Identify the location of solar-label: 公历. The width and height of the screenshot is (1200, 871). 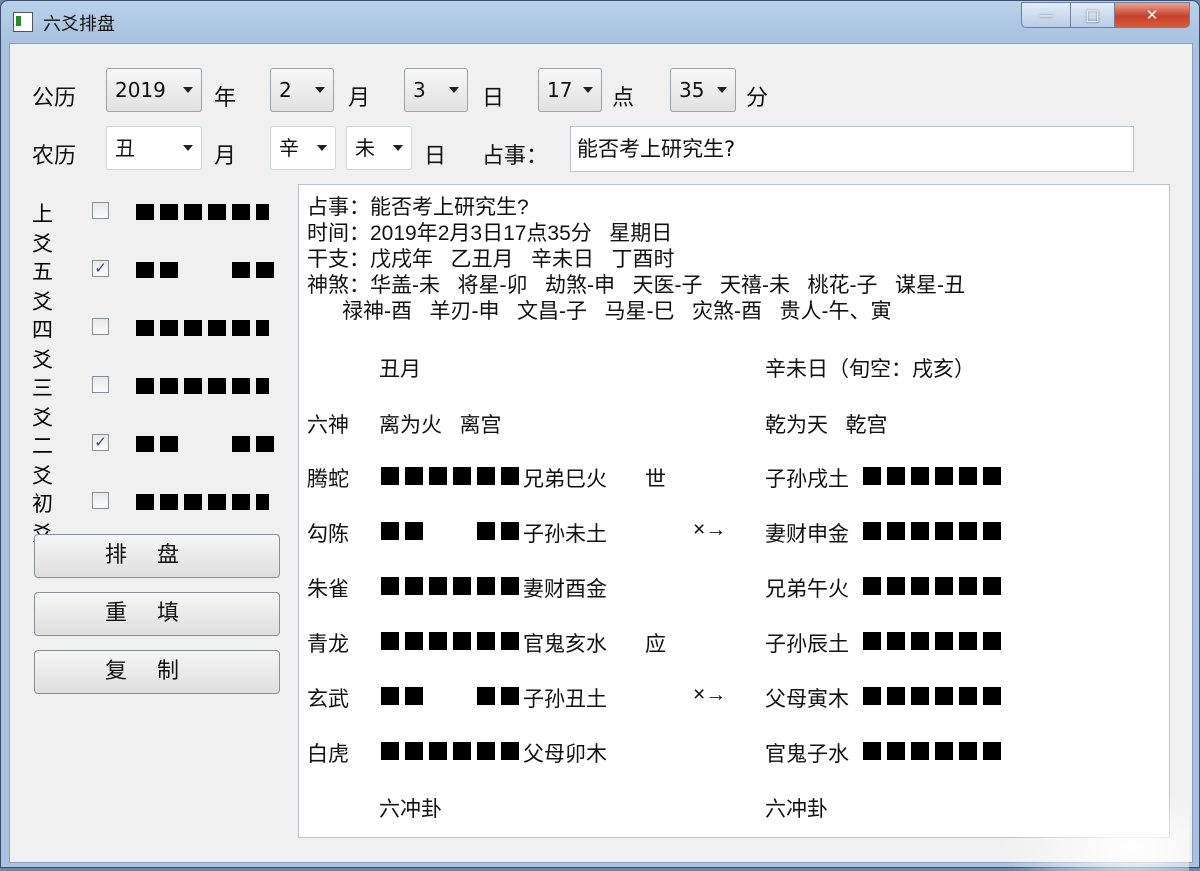
(54, 97).